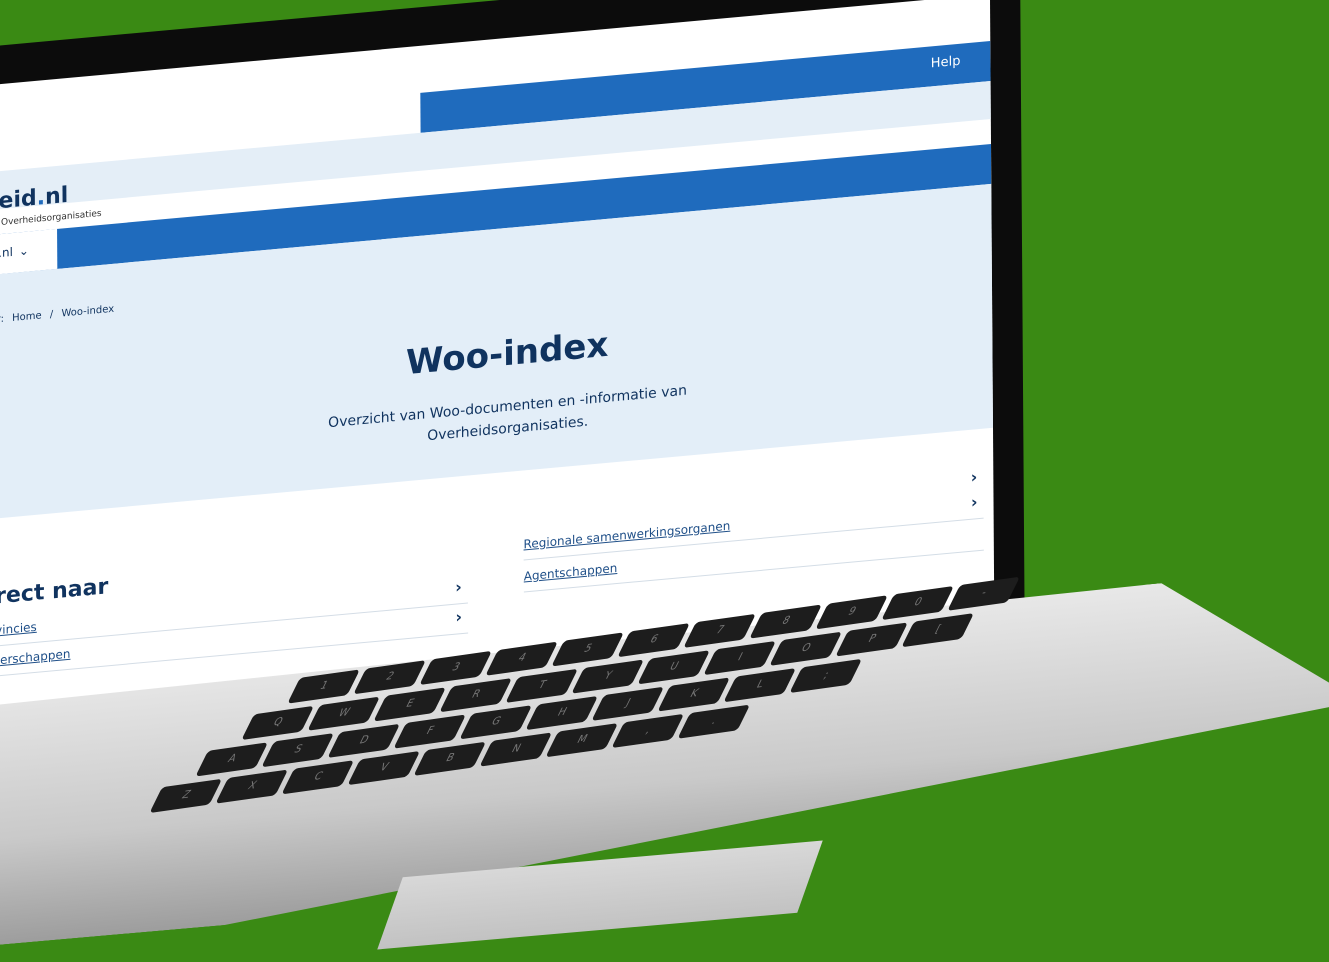 The image size is (1329, 962). Describe the element at coordinates (18, 200) in the screenshot. I see `logo-main: heid` at that location.